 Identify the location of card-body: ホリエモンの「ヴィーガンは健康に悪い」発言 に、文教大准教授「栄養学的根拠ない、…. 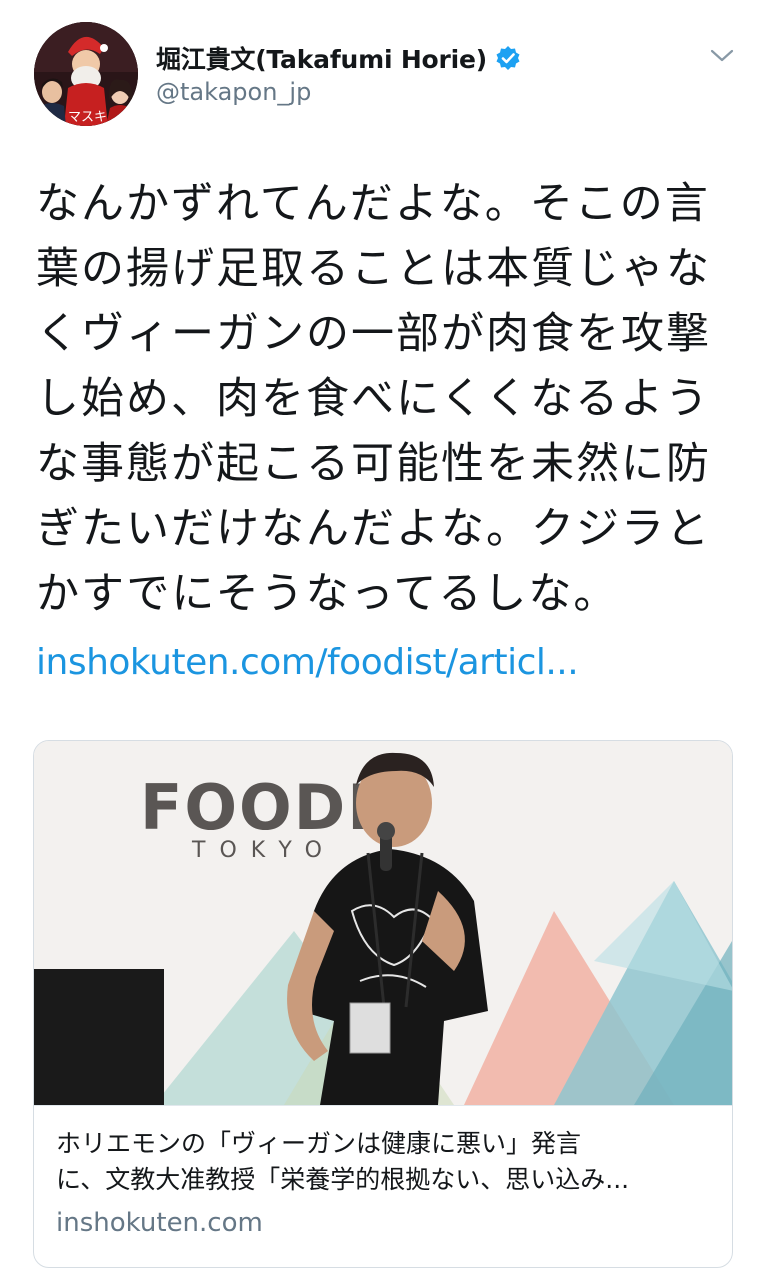
(383, 1186).